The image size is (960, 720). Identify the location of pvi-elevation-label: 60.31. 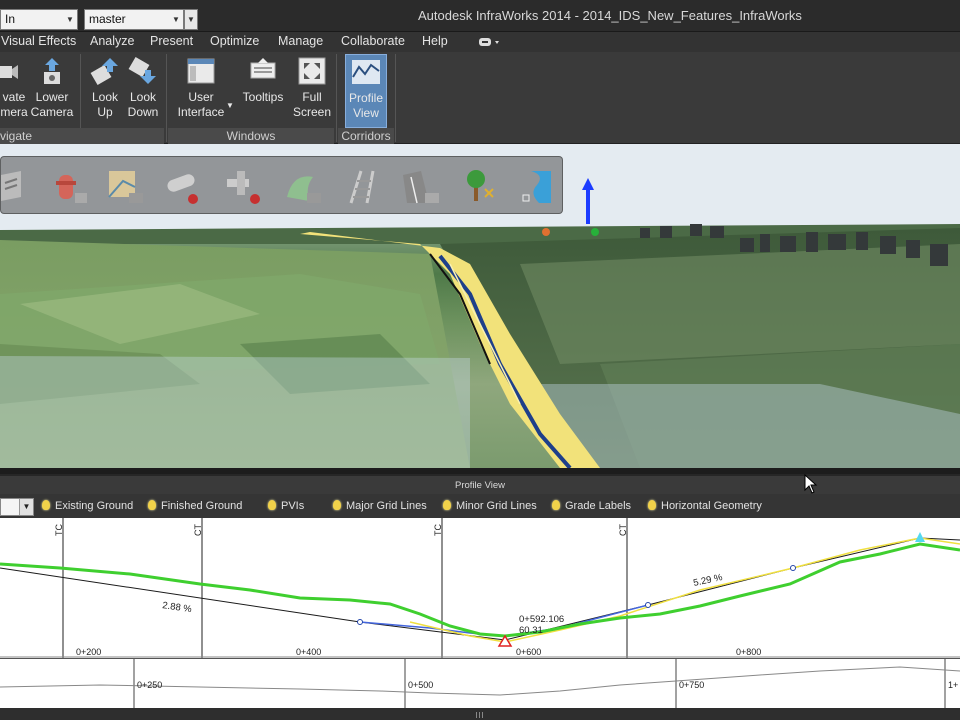
(531, 630).